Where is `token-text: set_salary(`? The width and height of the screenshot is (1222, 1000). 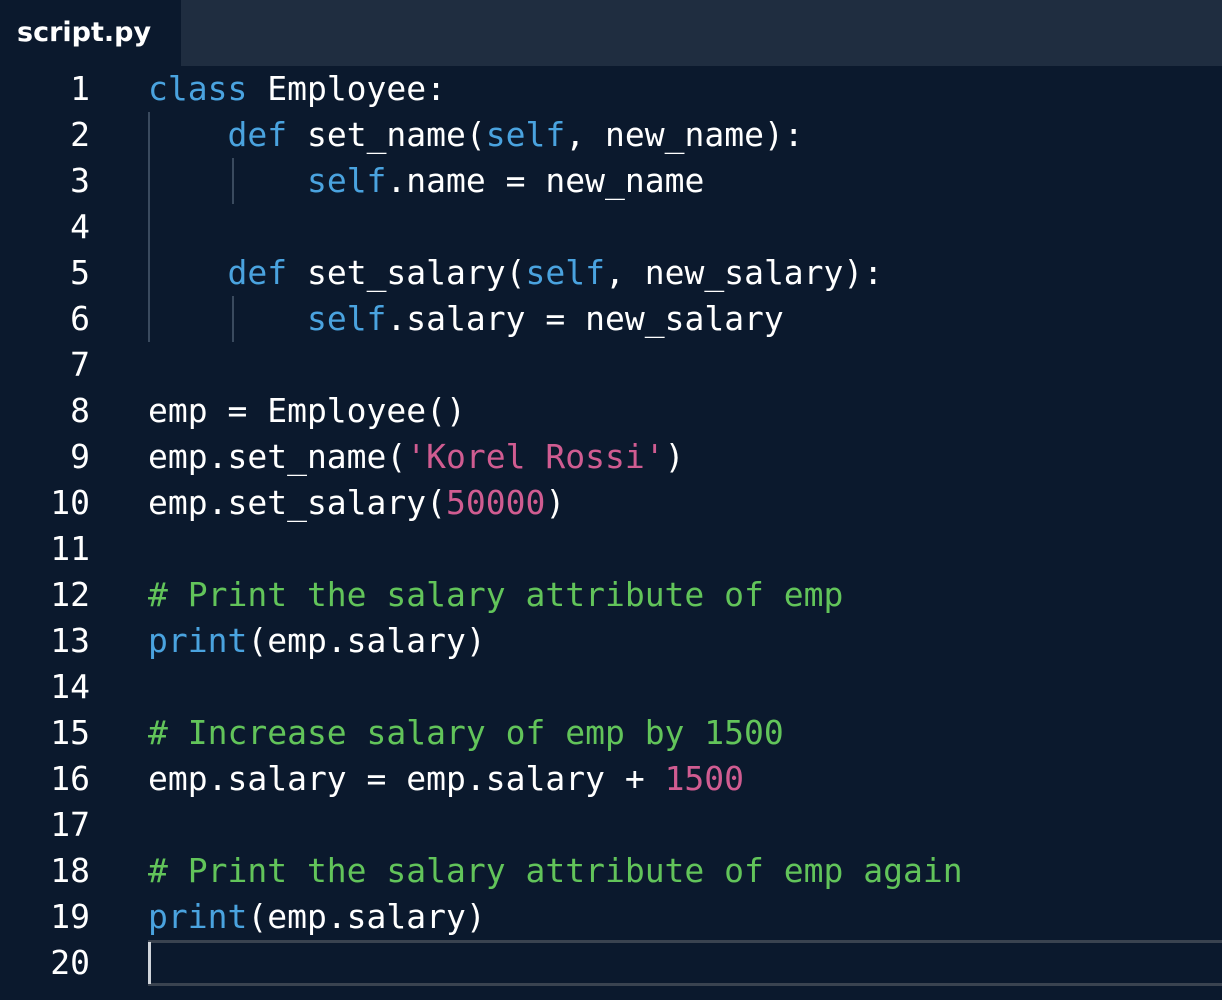
token-text: set_salary( is located at coordinates (406, 272).